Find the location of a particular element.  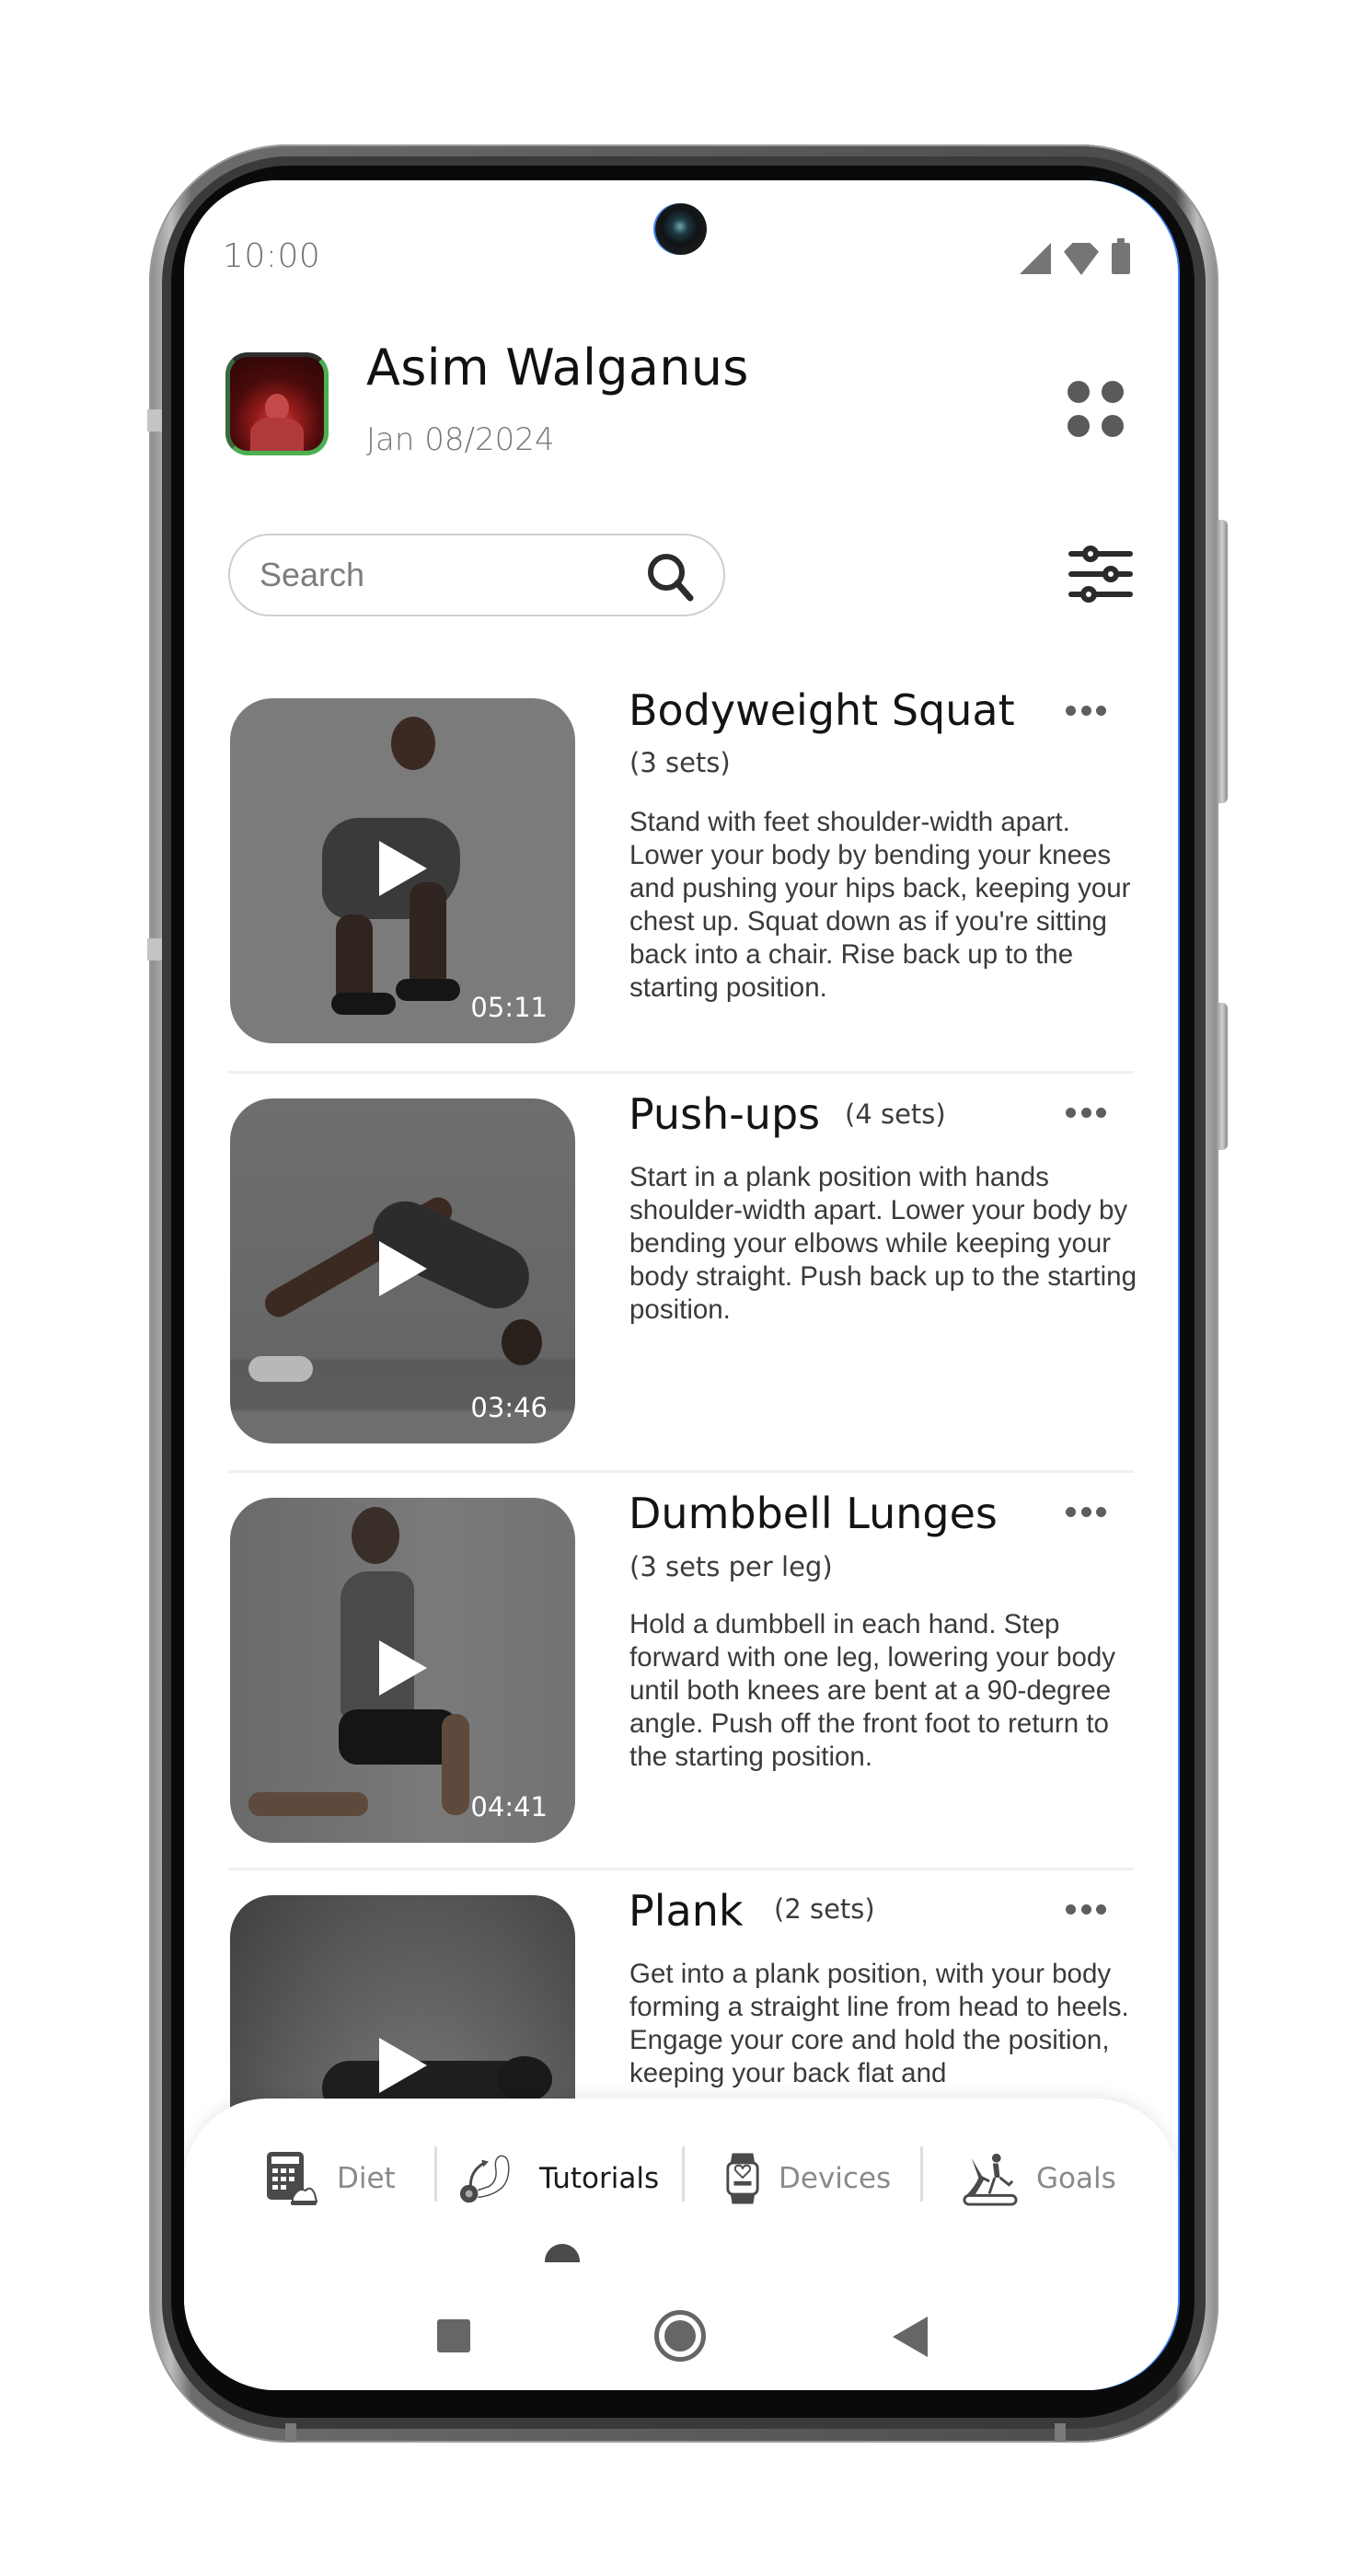

nav-item-tutorials: Tutorials is located at coordinates (558, 2178).